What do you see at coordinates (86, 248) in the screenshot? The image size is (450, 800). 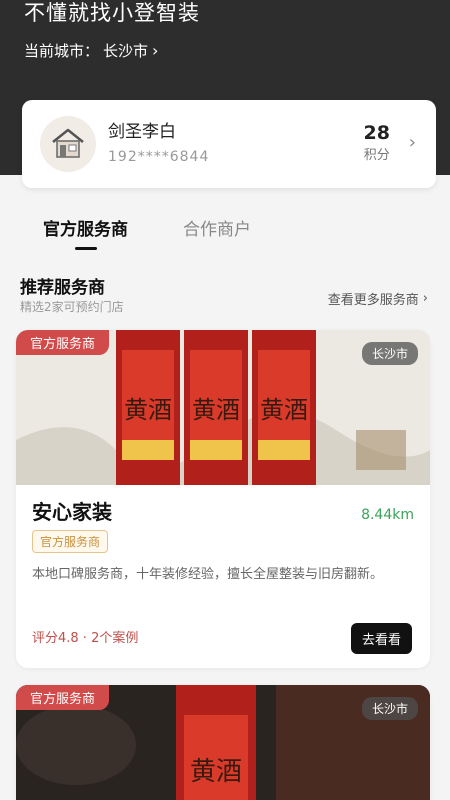 I see `active-tab-indicator` at bounding box center [86, 248].